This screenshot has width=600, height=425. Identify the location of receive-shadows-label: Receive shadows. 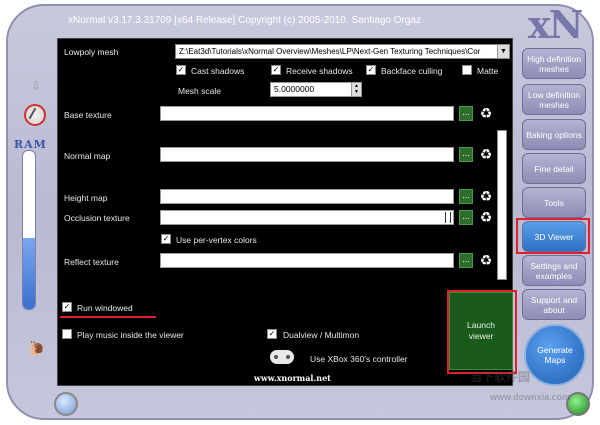
(319, 71).